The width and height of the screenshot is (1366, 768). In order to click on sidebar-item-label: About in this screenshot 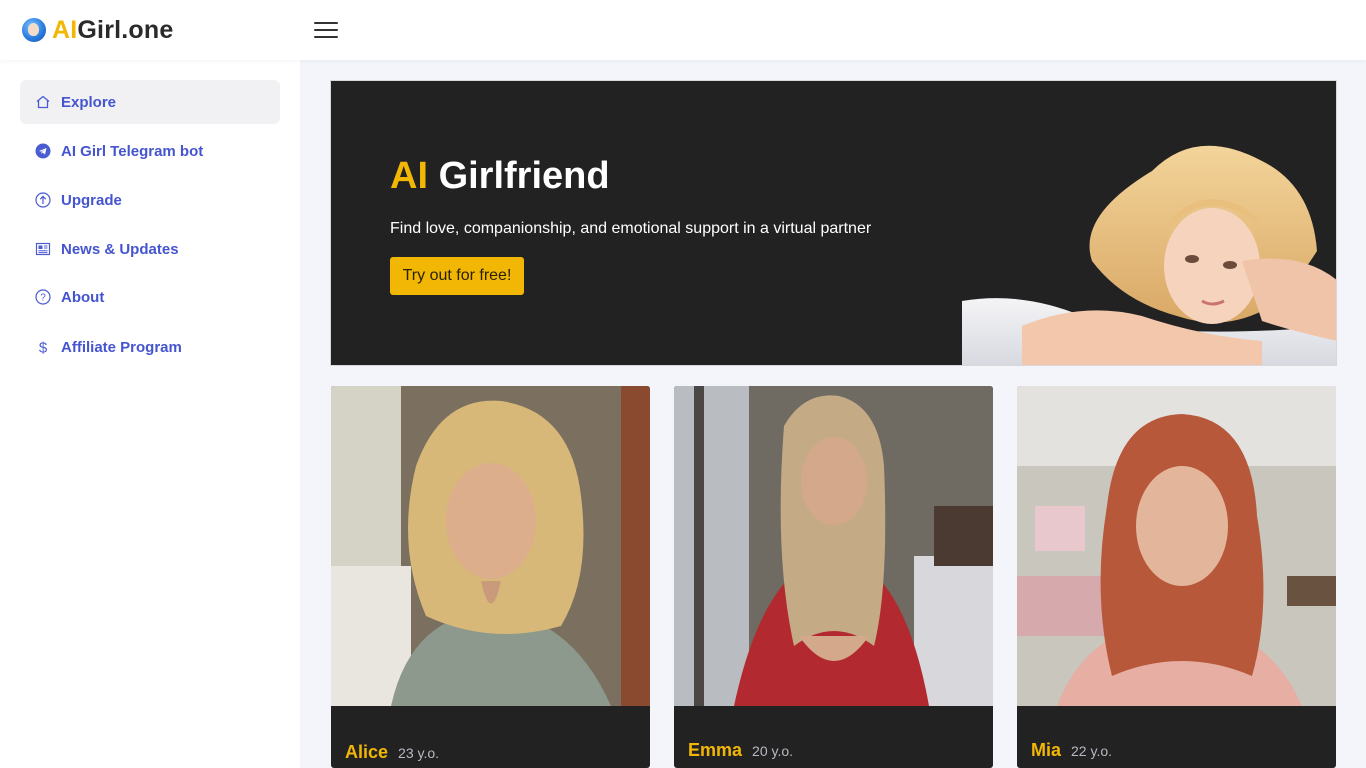, I will do `click(83, 297)`.